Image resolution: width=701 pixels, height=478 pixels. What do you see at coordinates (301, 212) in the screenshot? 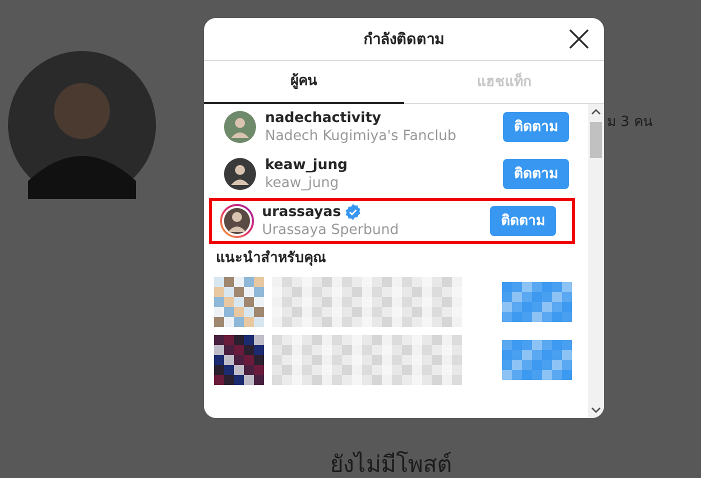
I see `username: urassayas` at bounding box center [301, 212].